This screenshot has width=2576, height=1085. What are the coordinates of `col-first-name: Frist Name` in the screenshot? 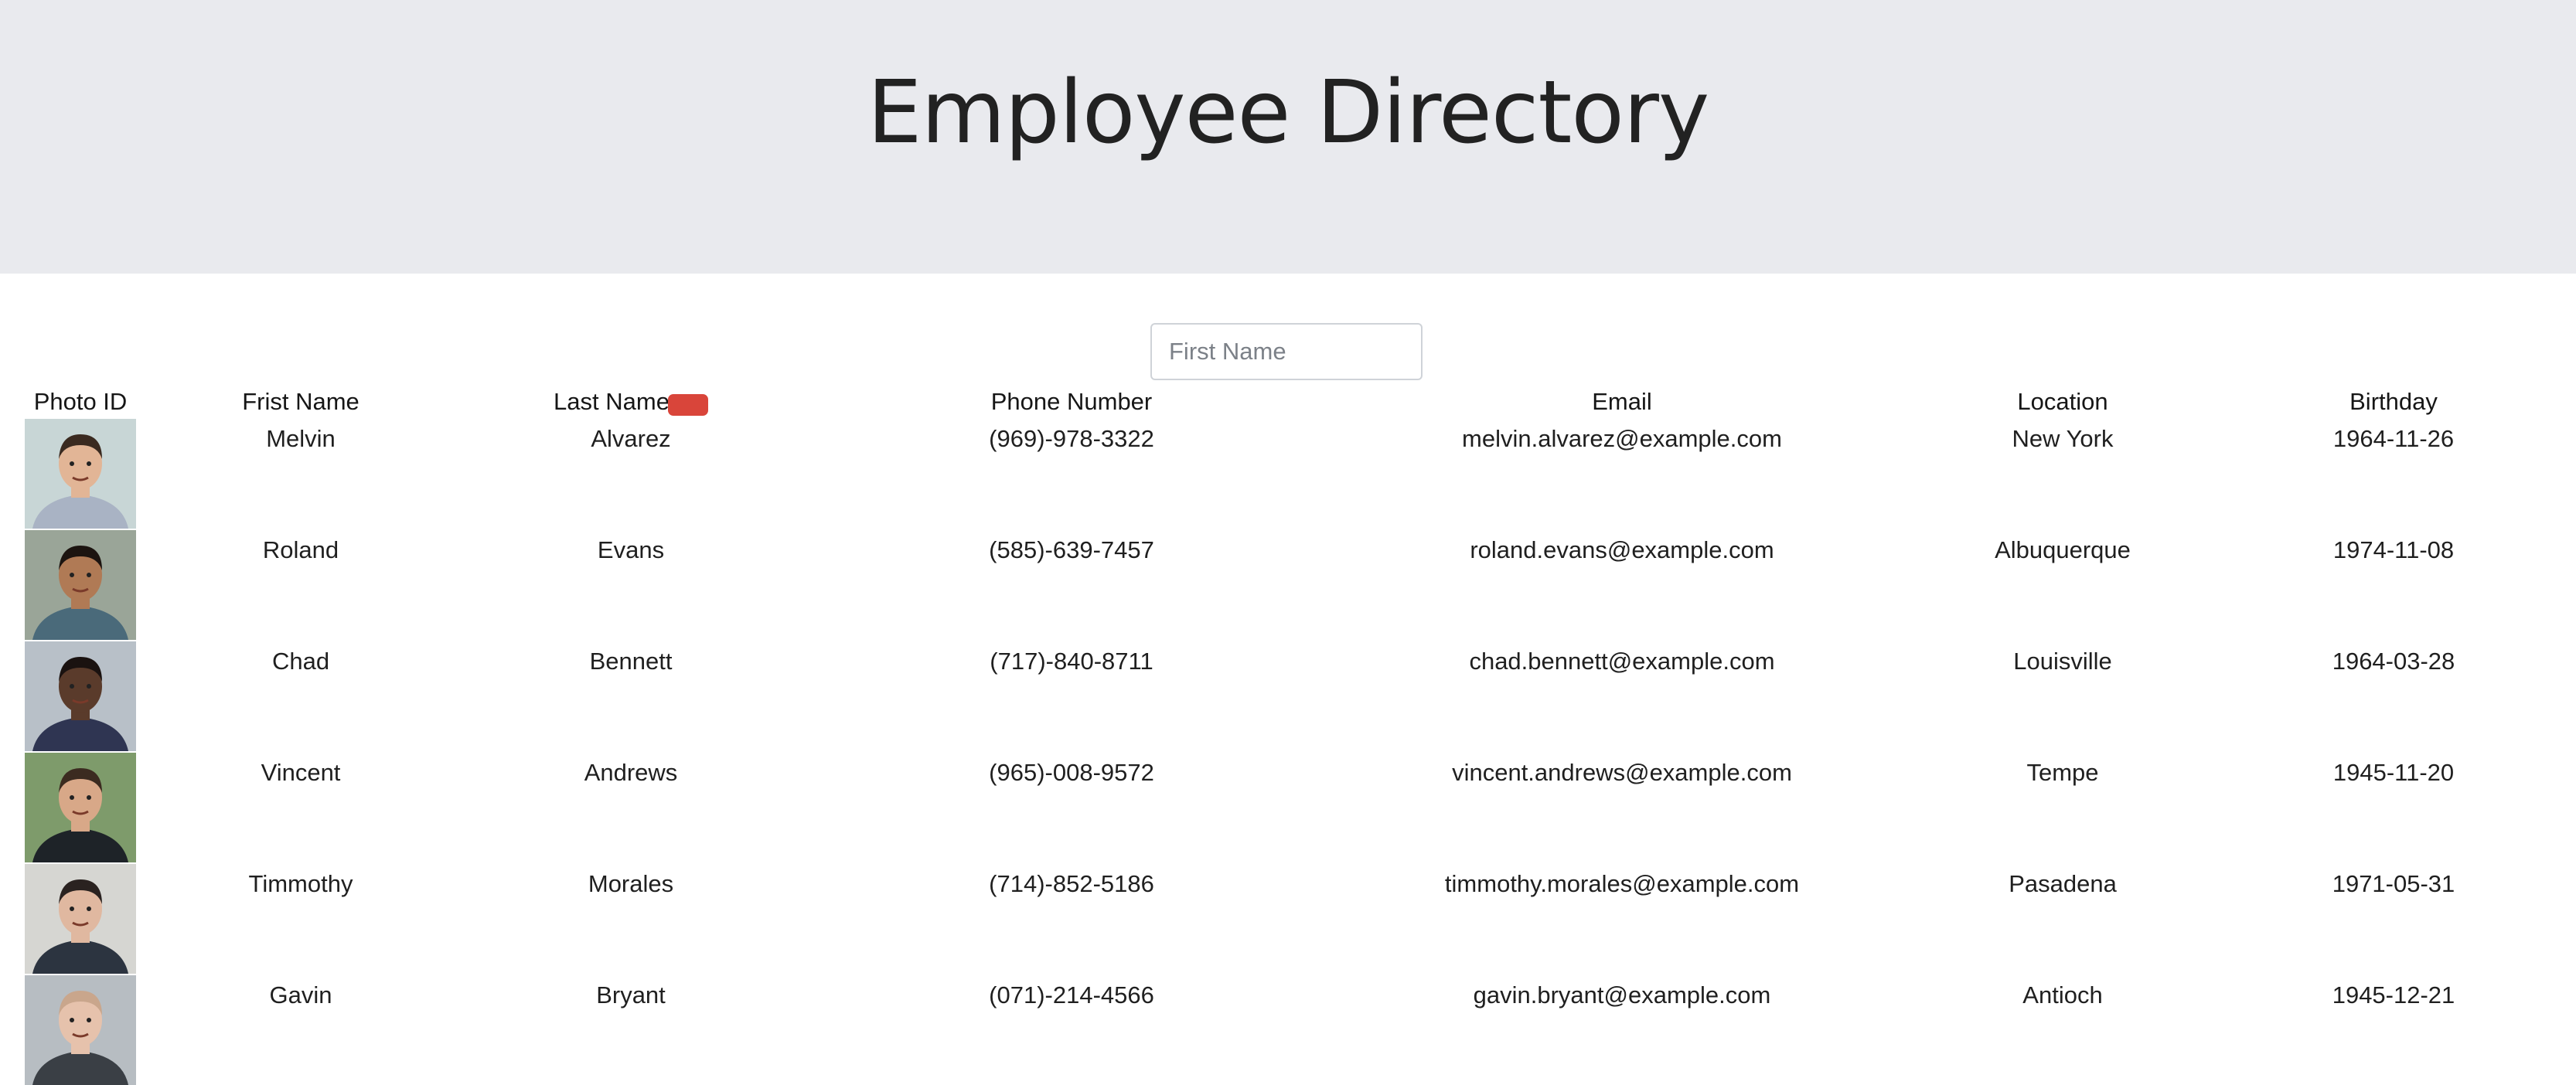 It's located at (300, 401).